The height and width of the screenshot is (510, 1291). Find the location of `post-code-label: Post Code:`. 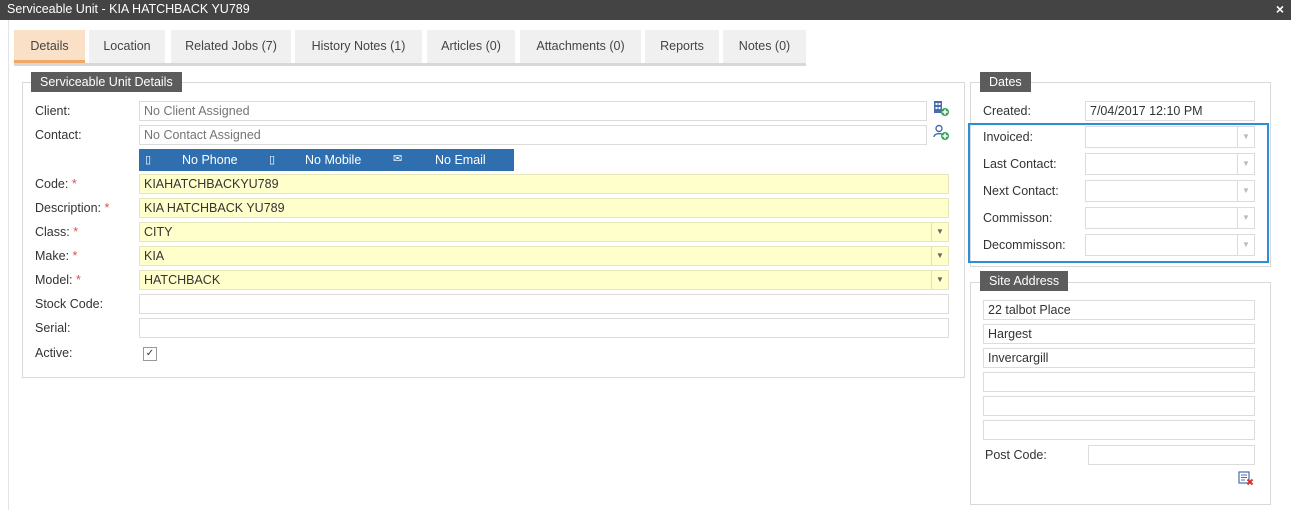

post-code-label: Post Code: is located at coordinates (1016, 455).